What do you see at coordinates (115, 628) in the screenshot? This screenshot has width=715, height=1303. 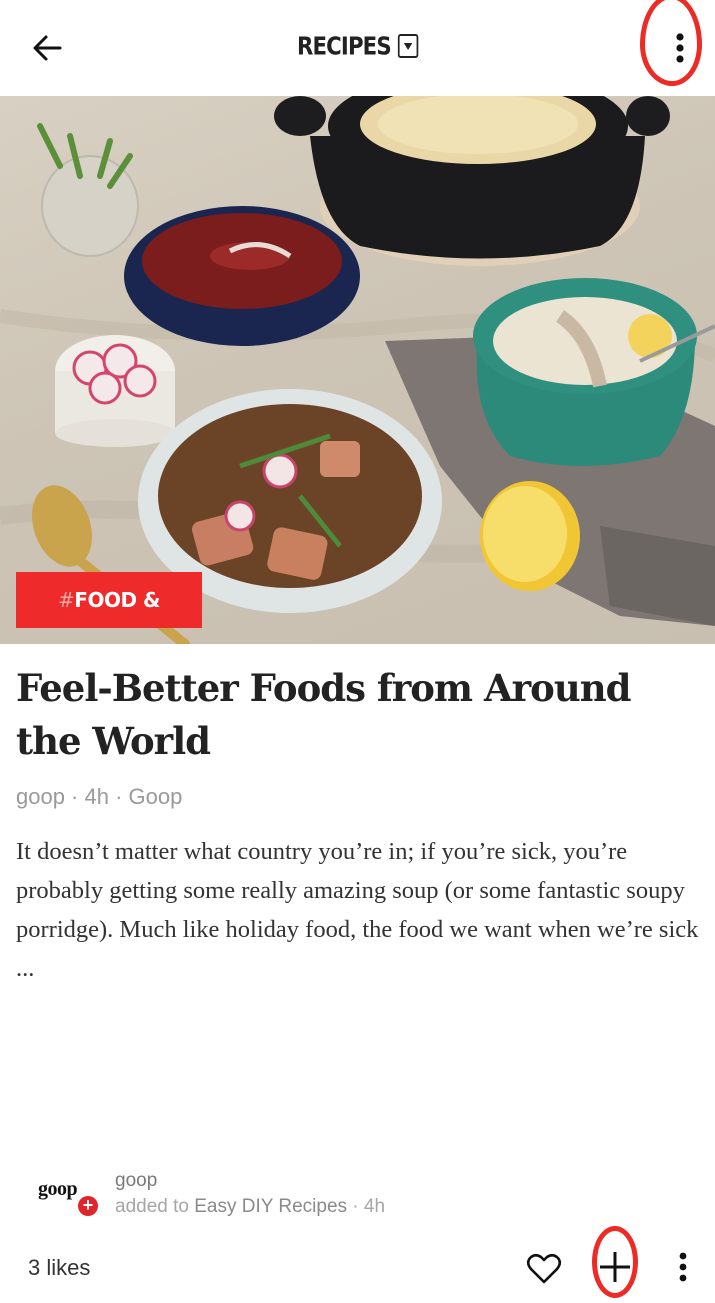 I see `tag-label: FOOD & DINING` at bounding box center [115, 628].